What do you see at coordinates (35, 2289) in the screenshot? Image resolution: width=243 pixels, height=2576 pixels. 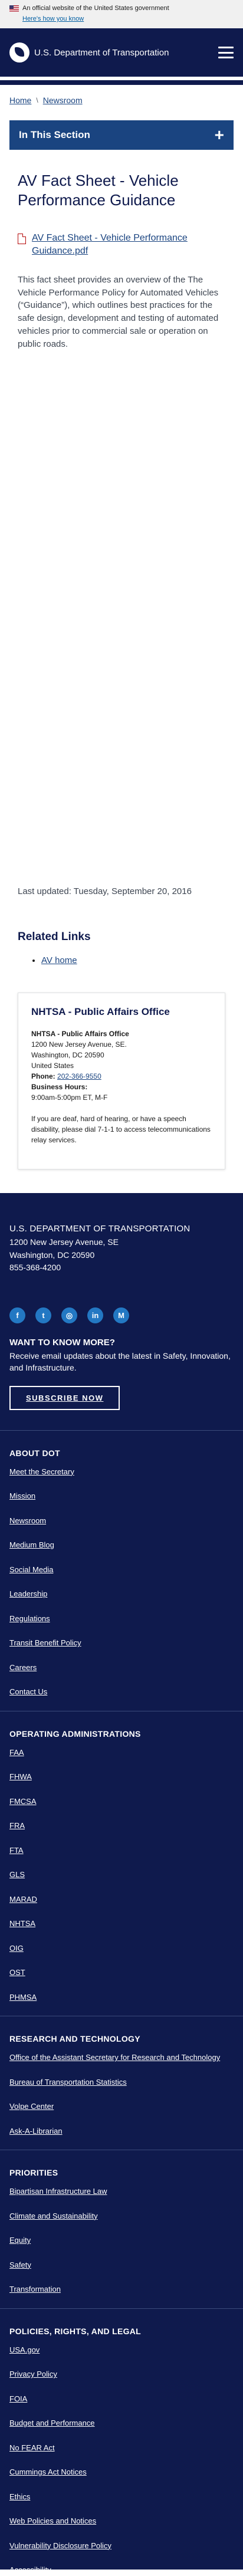 I see `footer-link: Transformation` at bounding box center [35, 2289].